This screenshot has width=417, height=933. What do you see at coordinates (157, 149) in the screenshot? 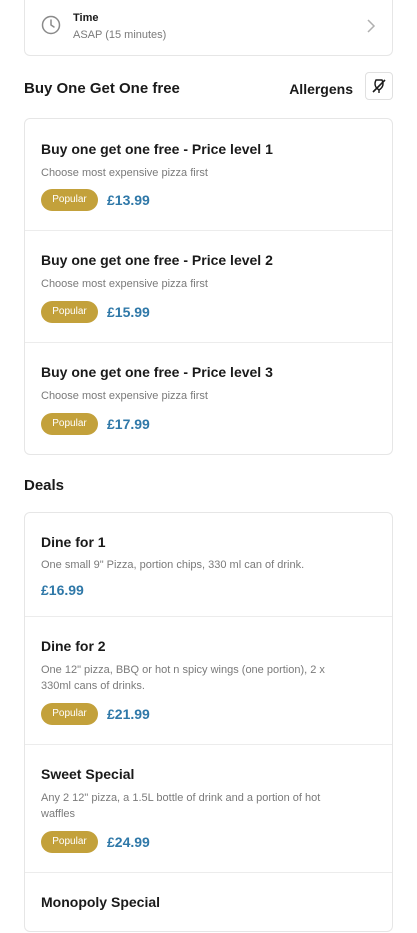
I see `item-name: Buy one get one free - Price level 1` at bounding box center [157, 149].